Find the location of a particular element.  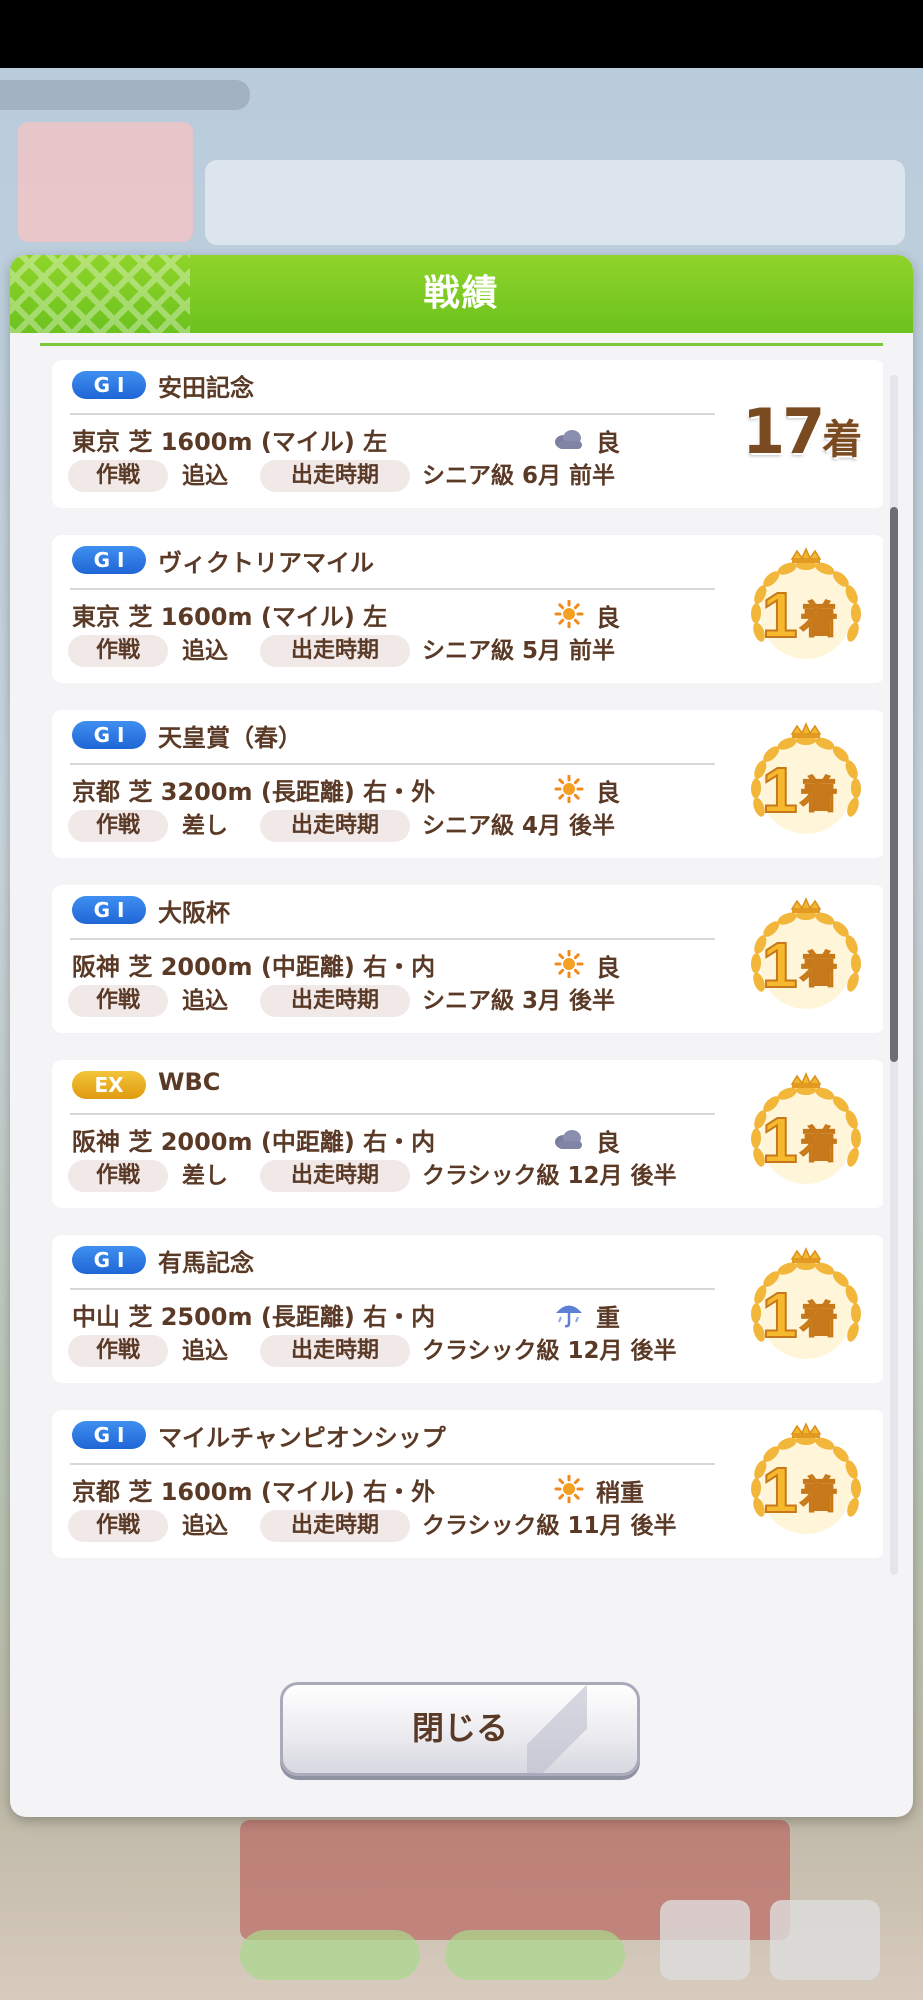

period-value: クラシック級 11月 後半 is located at coordinates (549, 1526).